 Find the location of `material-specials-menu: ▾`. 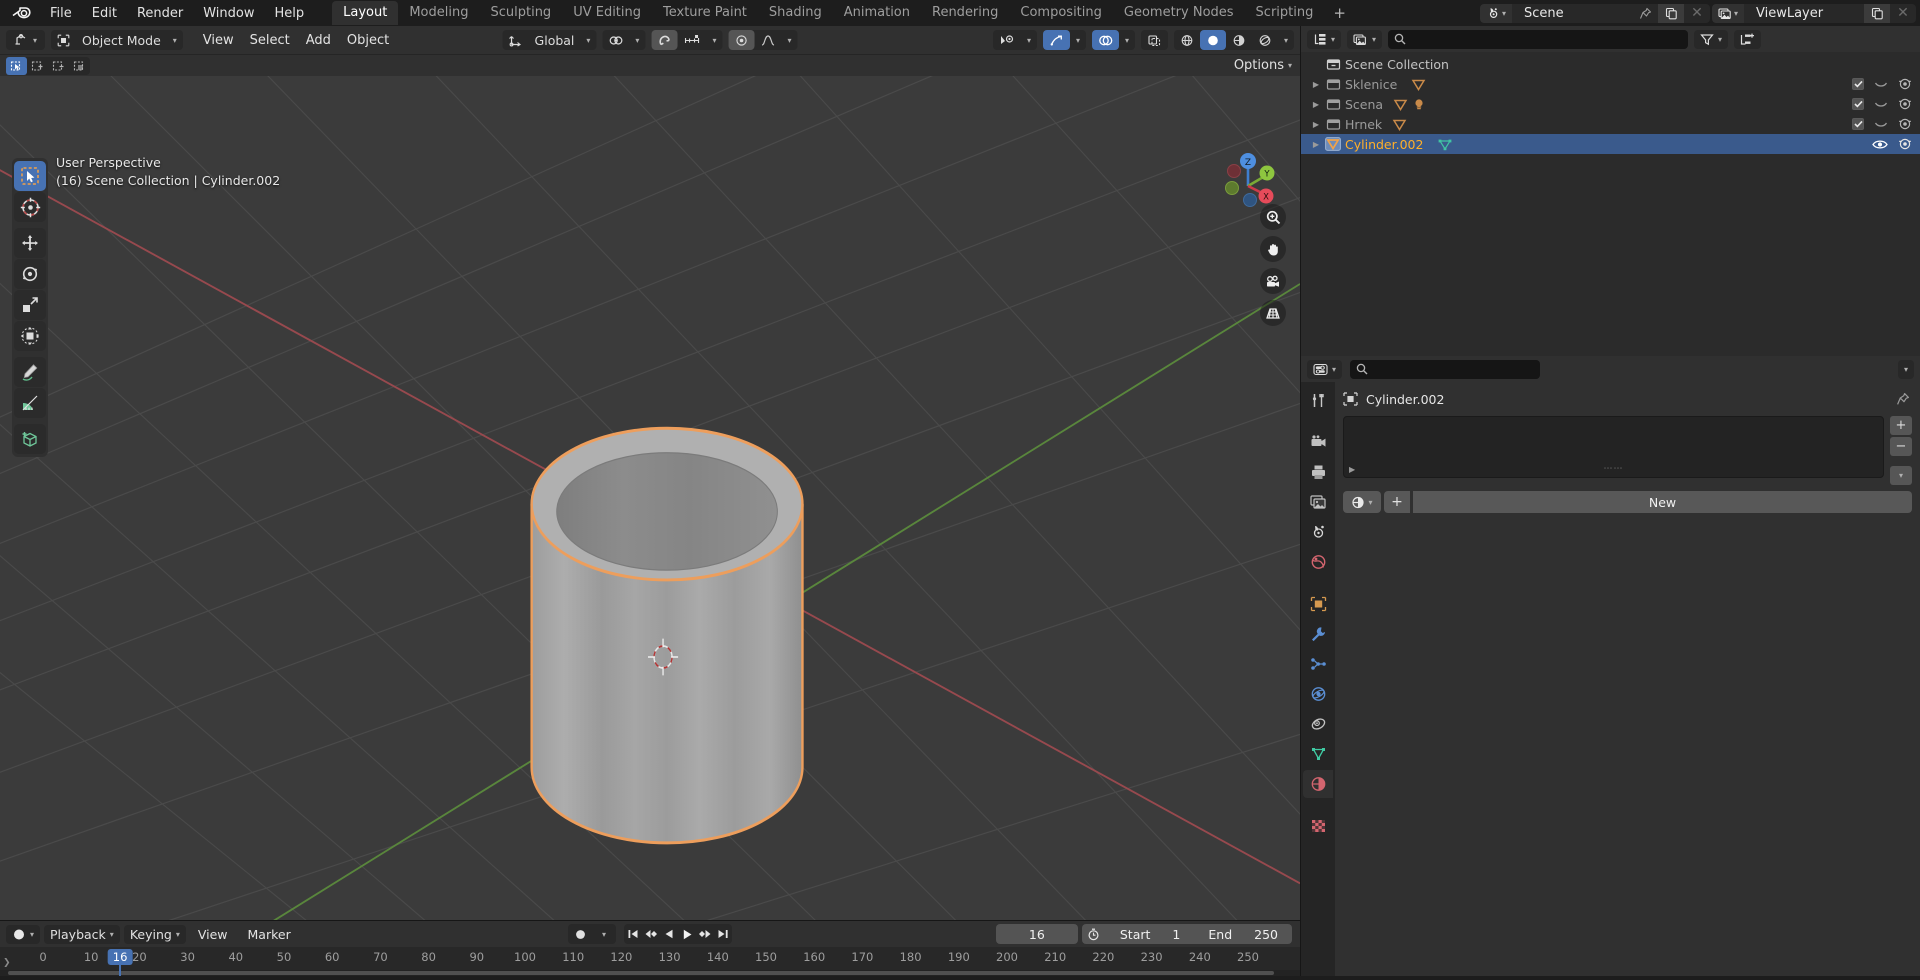

material-specials-menu: ▾ is located at coordinates (1901, 475).